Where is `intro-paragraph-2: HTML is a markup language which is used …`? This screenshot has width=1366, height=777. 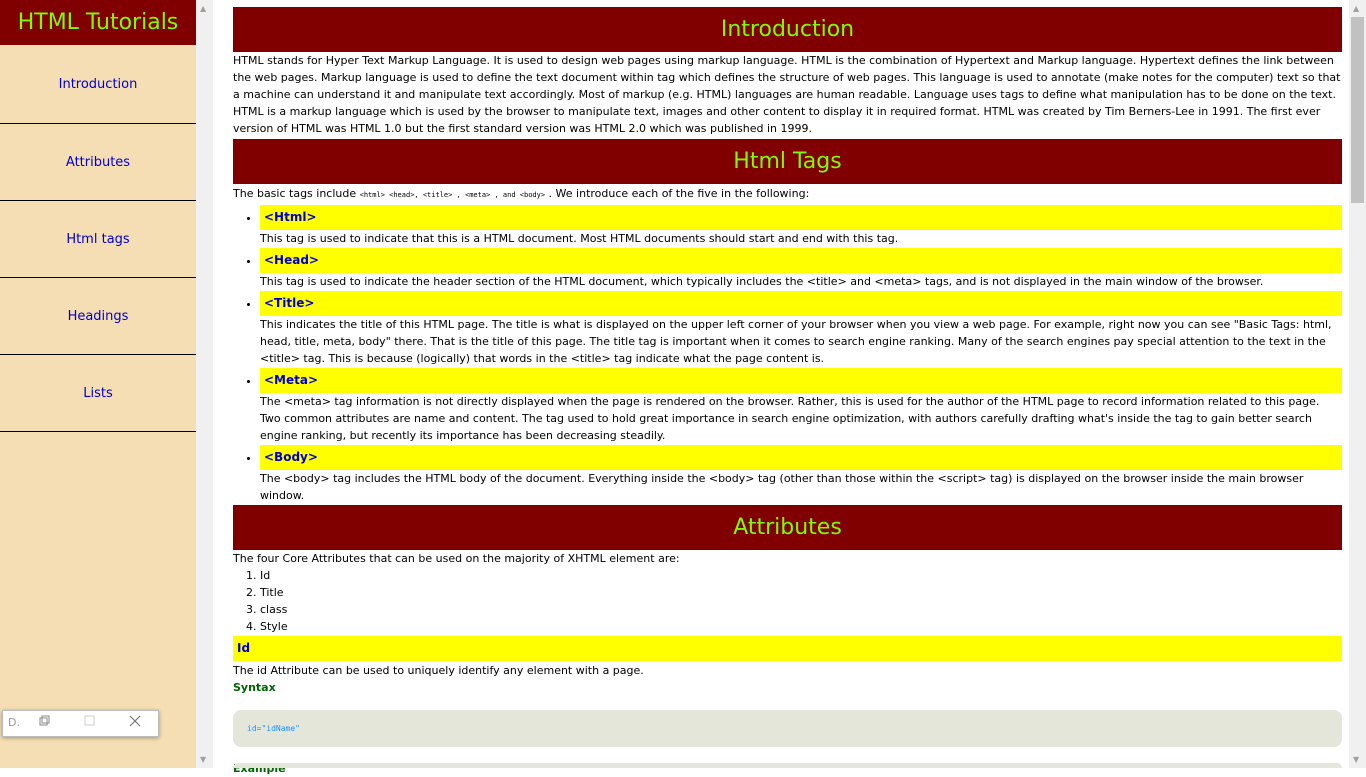 intro-paragraph-2: HTML is a markup language which is used … is located at coordinates (777, 120).